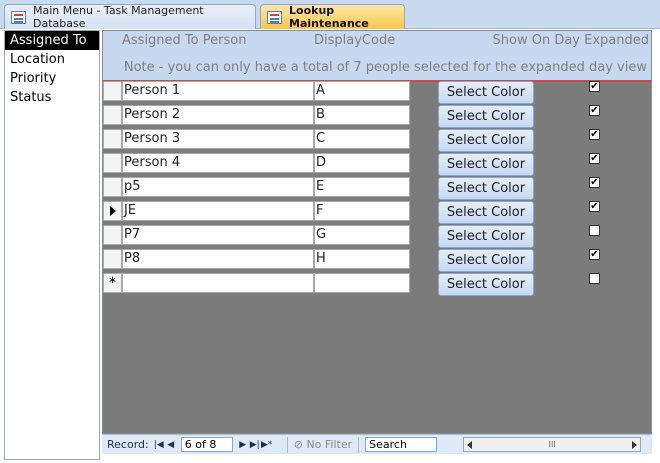 Image resolution: width=660 pixels, height=463 pixels. I want to click on table-row: Person 2 B Select Color ✔, so click(377, 116).